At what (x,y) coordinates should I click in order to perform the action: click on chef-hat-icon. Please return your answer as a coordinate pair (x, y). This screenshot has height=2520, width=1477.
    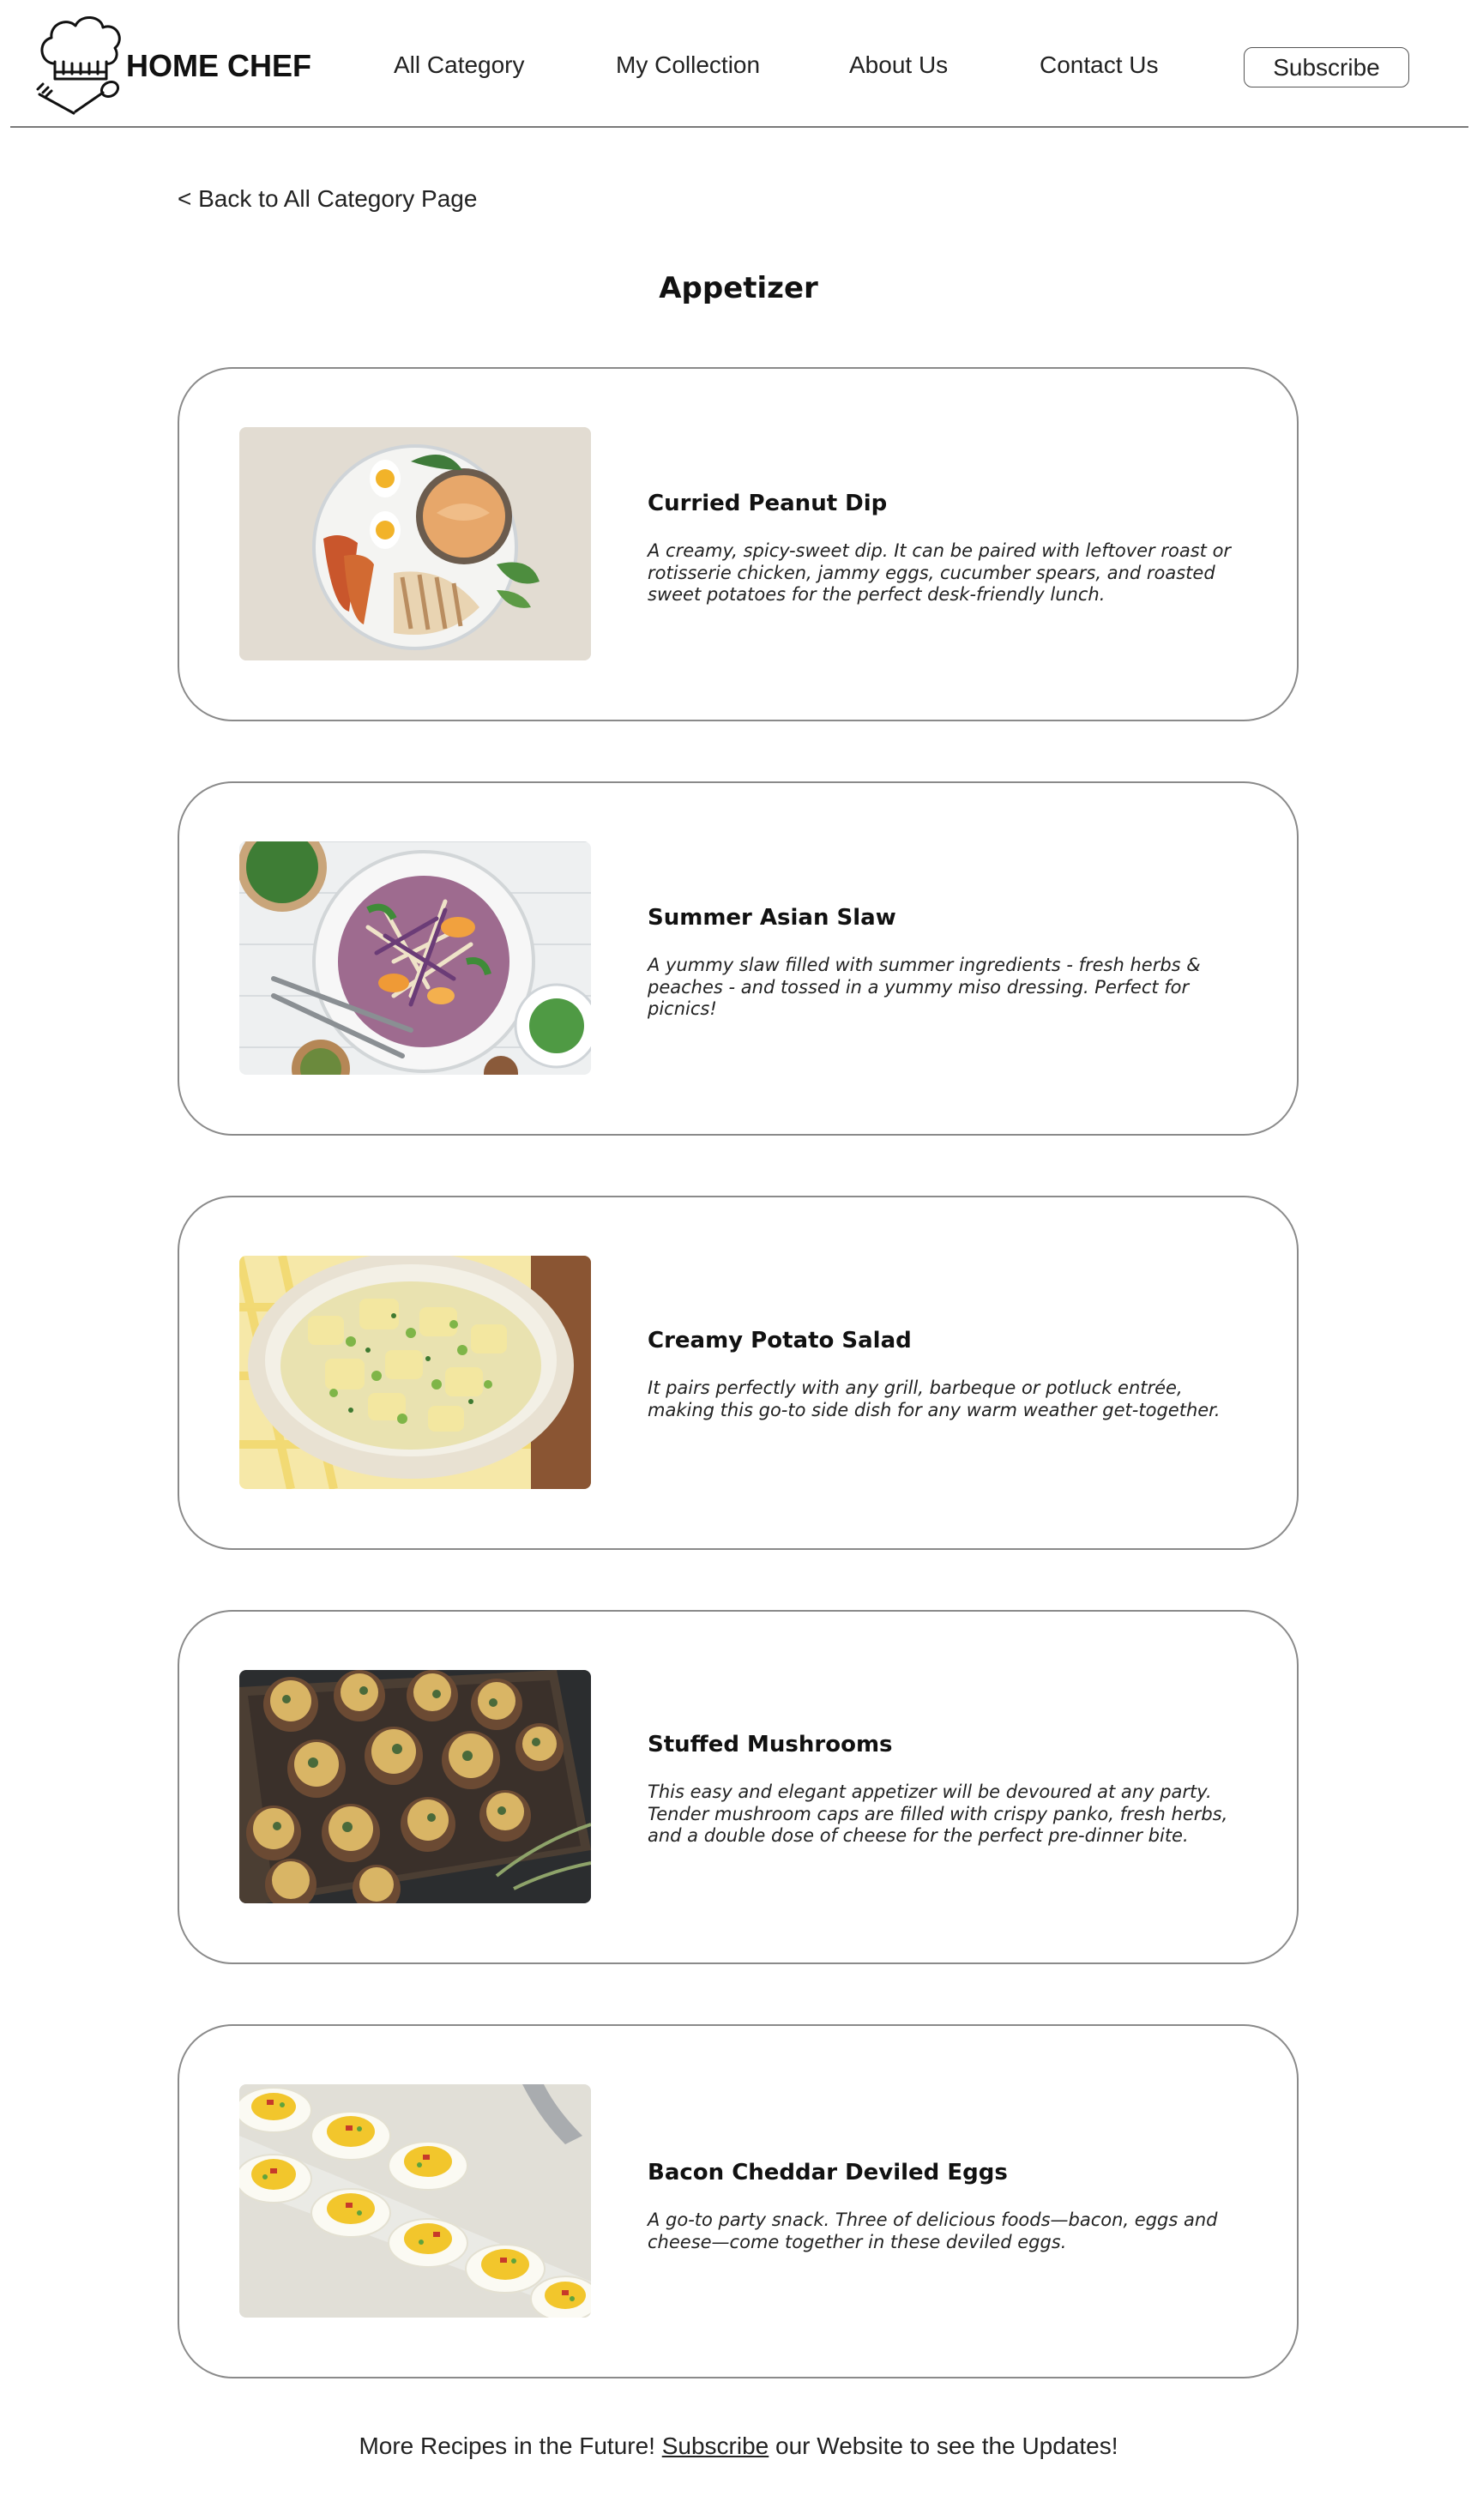
    Looking at the image, I should click on (81, 65).